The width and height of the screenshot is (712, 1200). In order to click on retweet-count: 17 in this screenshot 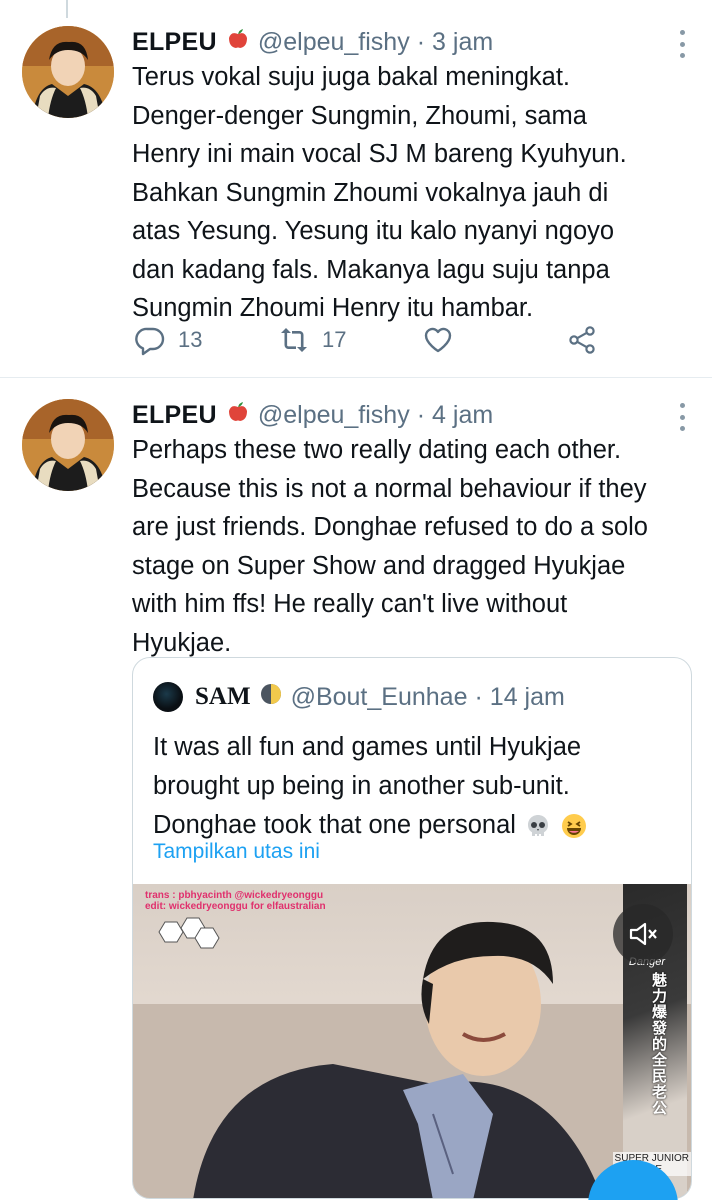, I will do `click(334, 339)`.